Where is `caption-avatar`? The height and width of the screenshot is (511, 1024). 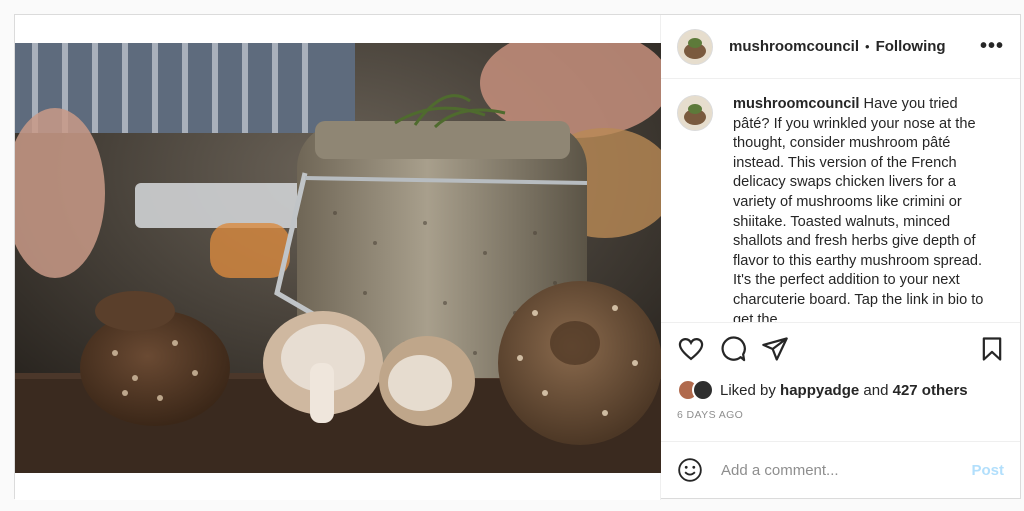
caption-avatar is located at coordinates (695, 113).